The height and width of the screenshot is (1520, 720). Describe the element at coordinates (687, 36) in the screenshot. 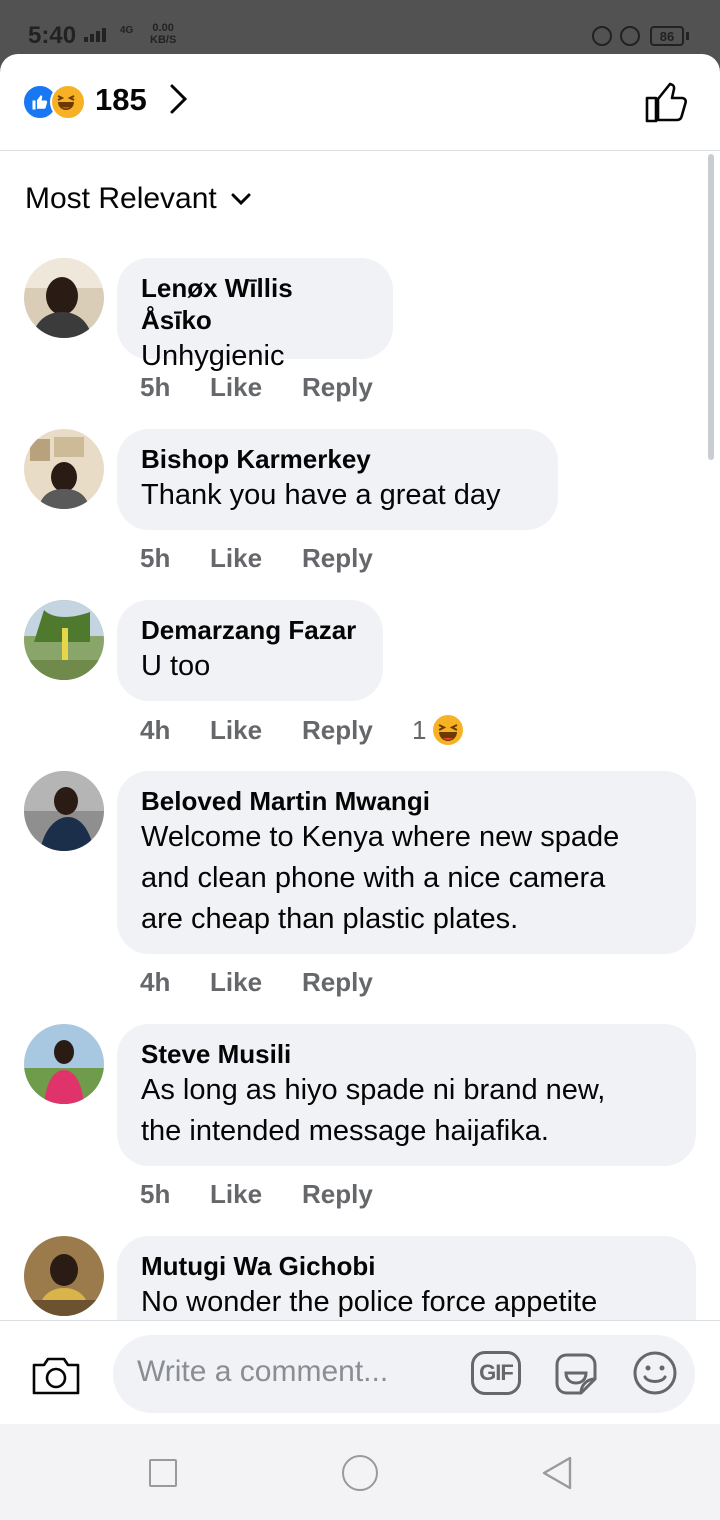

I see `battery-tip` at that location.